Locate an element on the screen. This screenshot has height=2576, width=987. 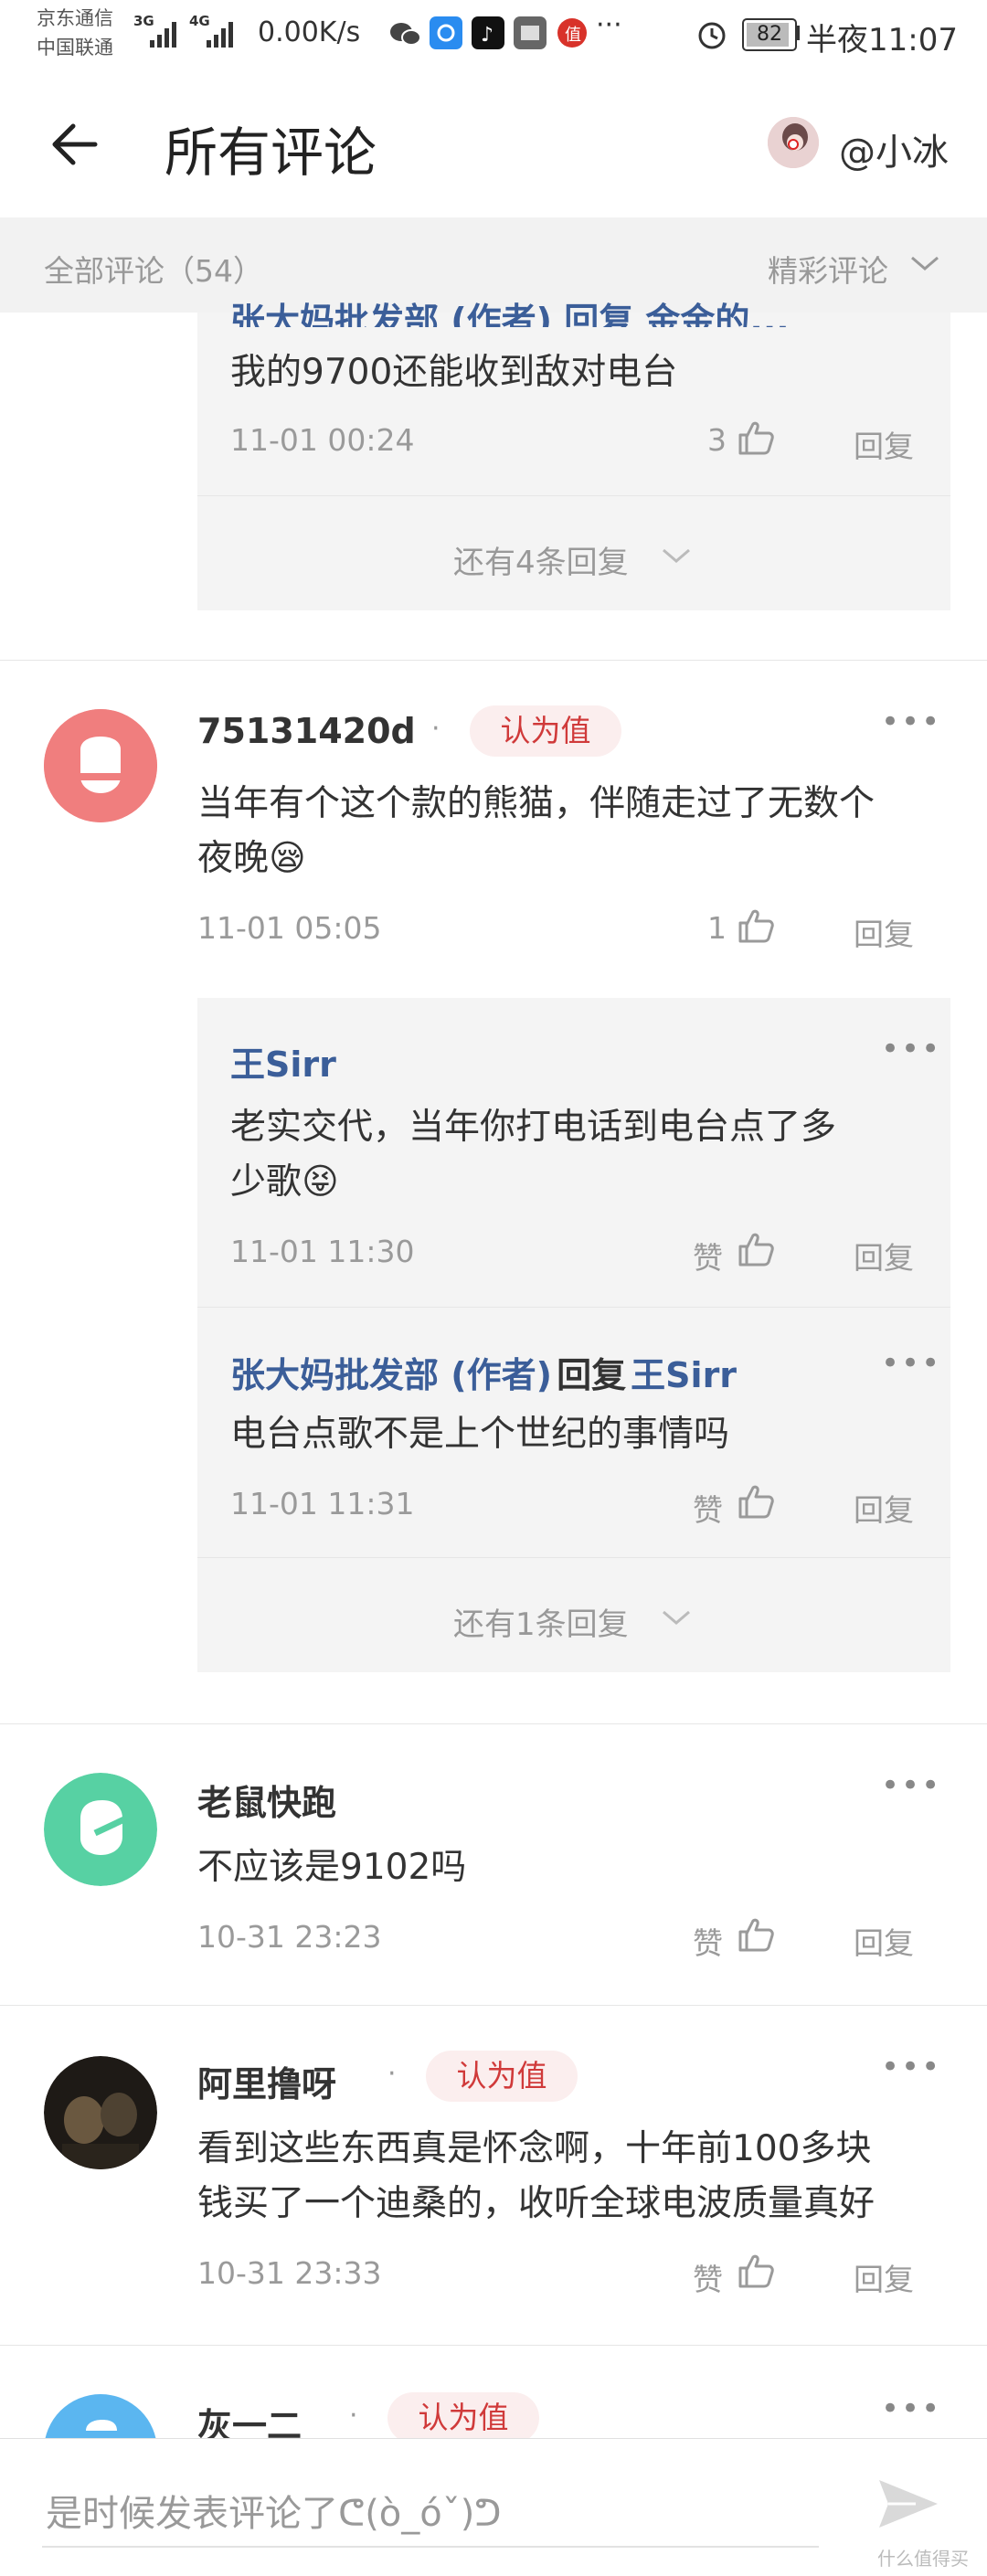
watermark: 什么值得买 is located at coordinates (923, 2559).